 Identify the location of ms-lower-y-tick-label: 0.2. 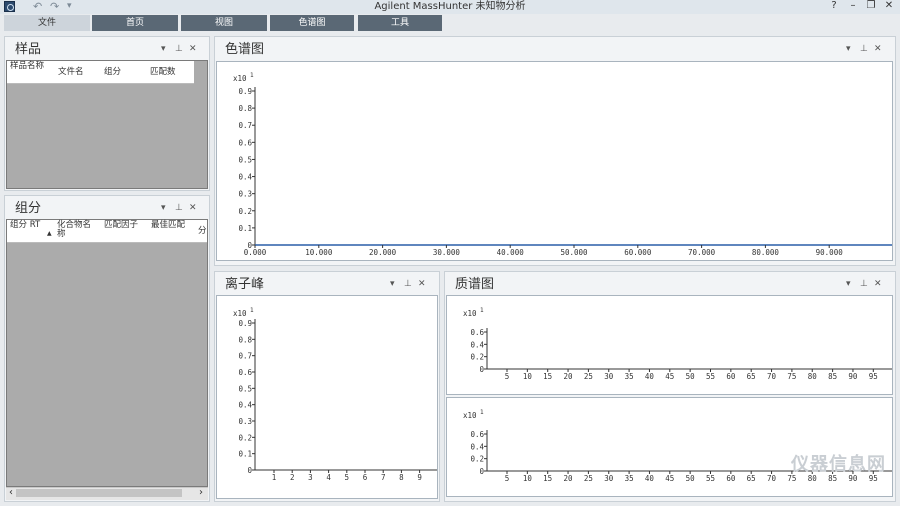
(477, 459).